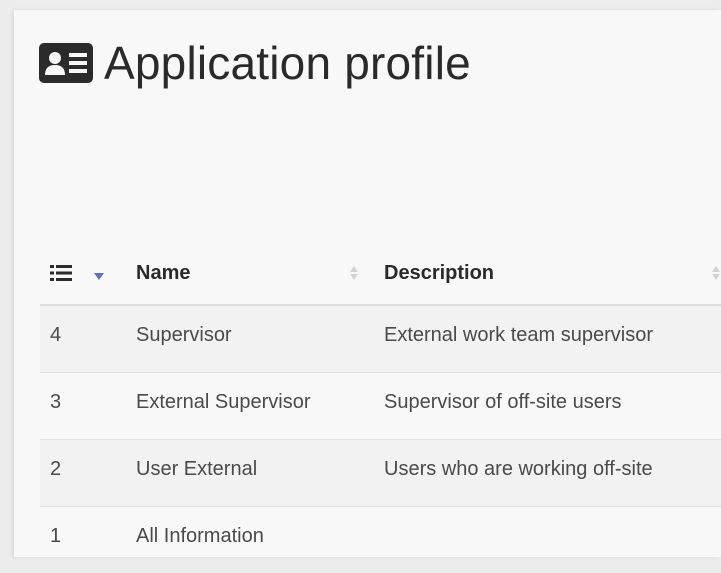 Image resolution: width=721 pixels, height=573 pixels. I want to click on page-header: Application profile, so click(254, 63).